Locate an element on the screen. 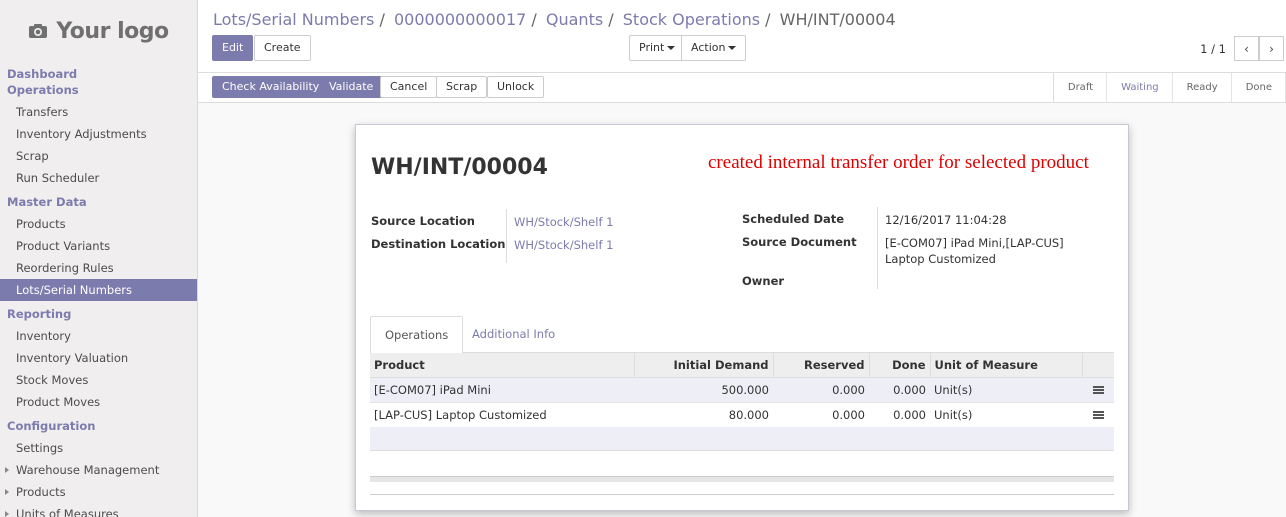 The width and height of the screenshot is (1286, 517). pager-next-button: › is located at coordinates (1271, 48).